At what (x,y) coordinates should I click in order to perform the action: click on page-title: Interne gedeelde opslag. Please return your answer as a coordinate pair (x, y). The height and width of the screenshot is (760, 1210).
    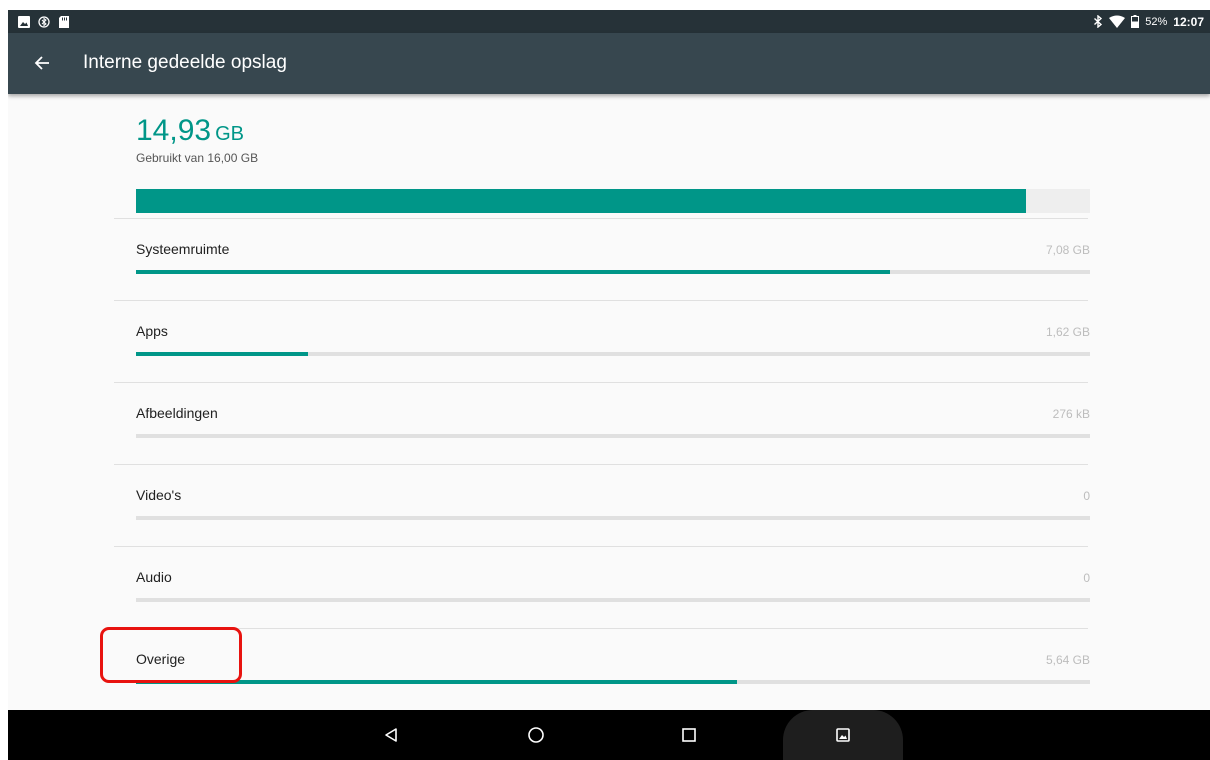
    Looking at the image, I should click on (185, 62).